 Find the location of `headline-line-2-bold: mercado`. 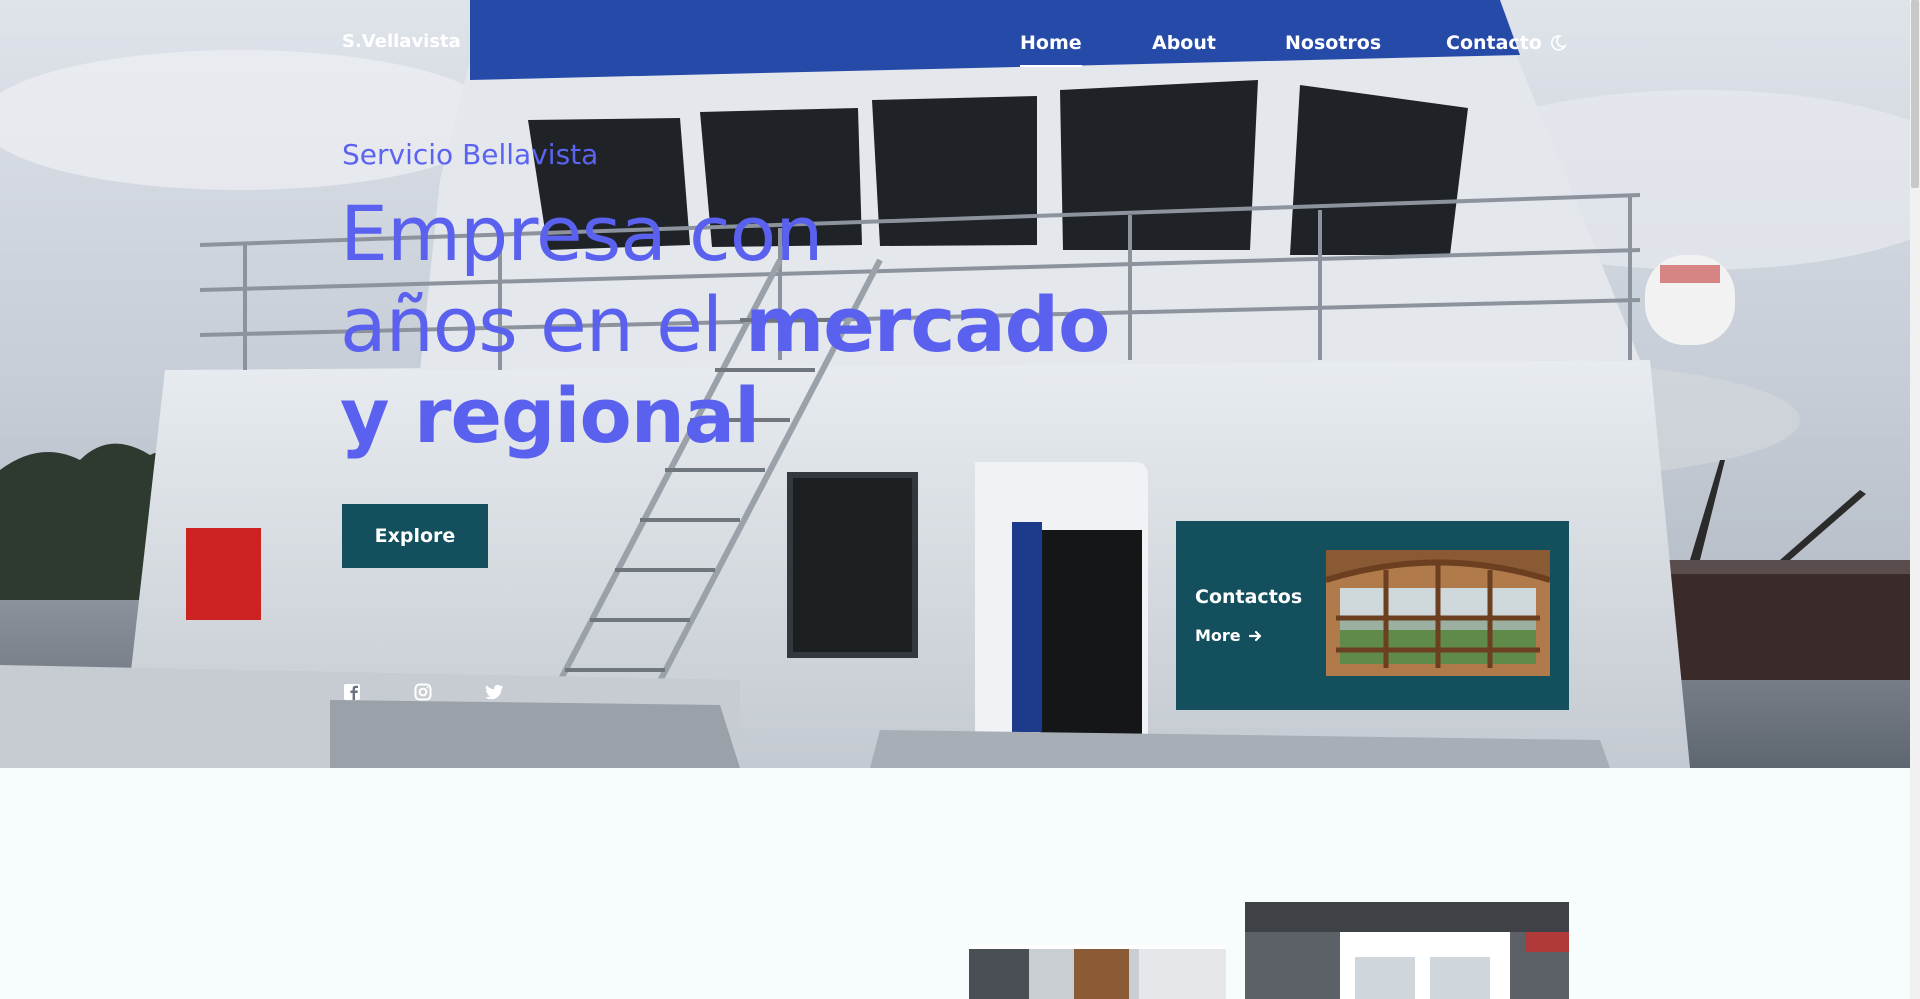

headline-line-2-bold: mercado is located at coordinates (927, 324).